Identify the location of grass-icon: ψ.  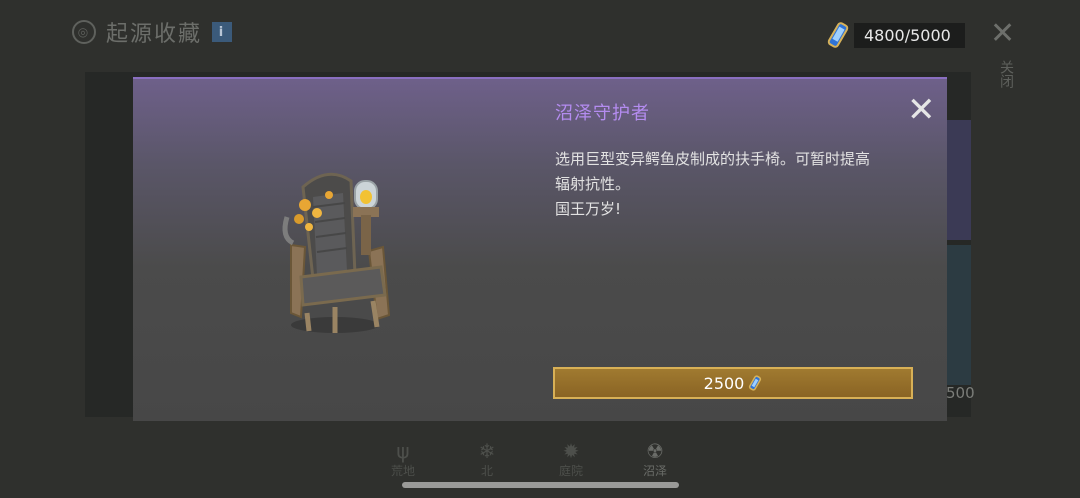
(403, 451).